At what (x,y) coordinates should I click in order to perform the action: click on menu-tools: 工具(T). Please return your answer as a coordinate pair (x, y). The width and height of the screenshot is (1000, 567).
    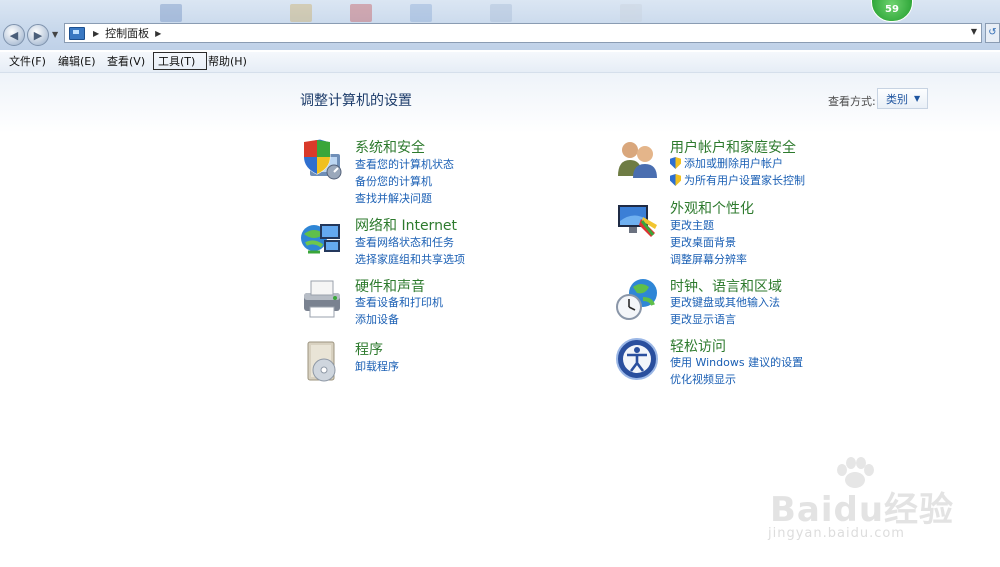
    Looking at the image, I should click on (180, 61).